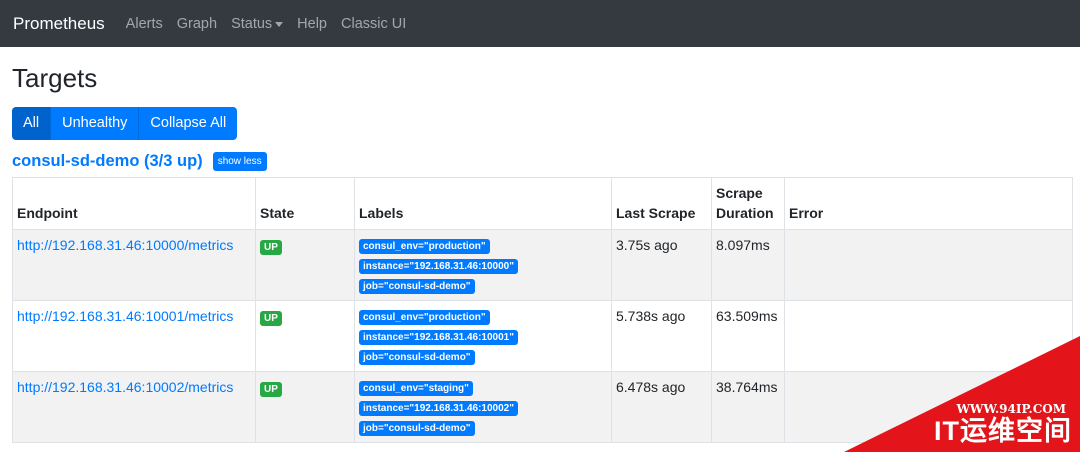  What do you see at coordinates (373, 24) in the screenshot?
I see `nav-classic-ui: Classic UI` at bounding box center [373, 24].